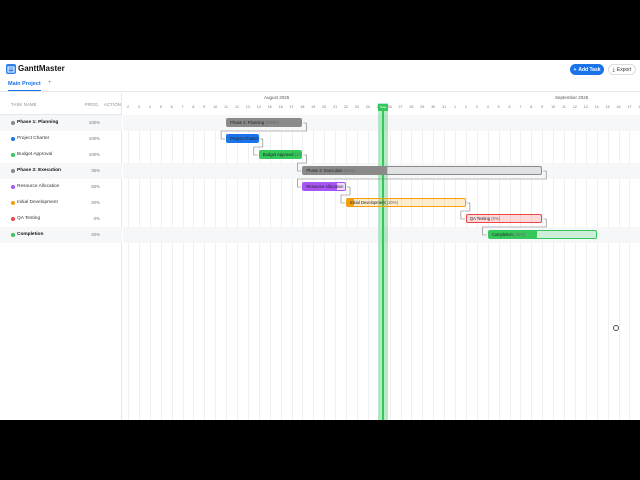  What do you see at coordinates (616, 328) in the screenshot?
I see `mouse-cursor` at bounding box center [616, 328].